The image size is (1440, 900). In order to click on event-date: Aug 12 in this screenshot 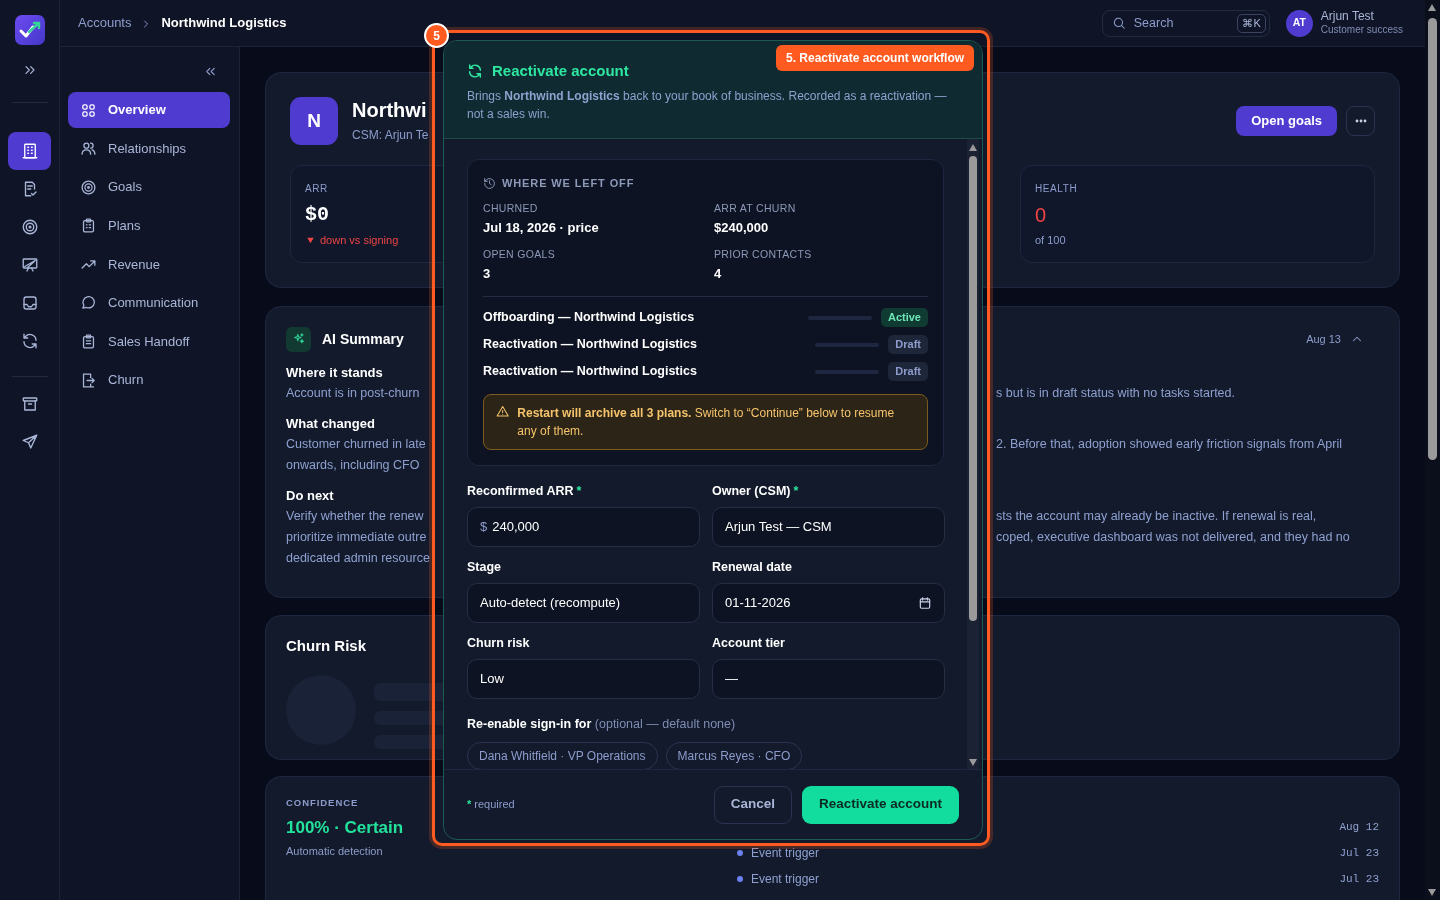, I will do `click(1359, 827)`.